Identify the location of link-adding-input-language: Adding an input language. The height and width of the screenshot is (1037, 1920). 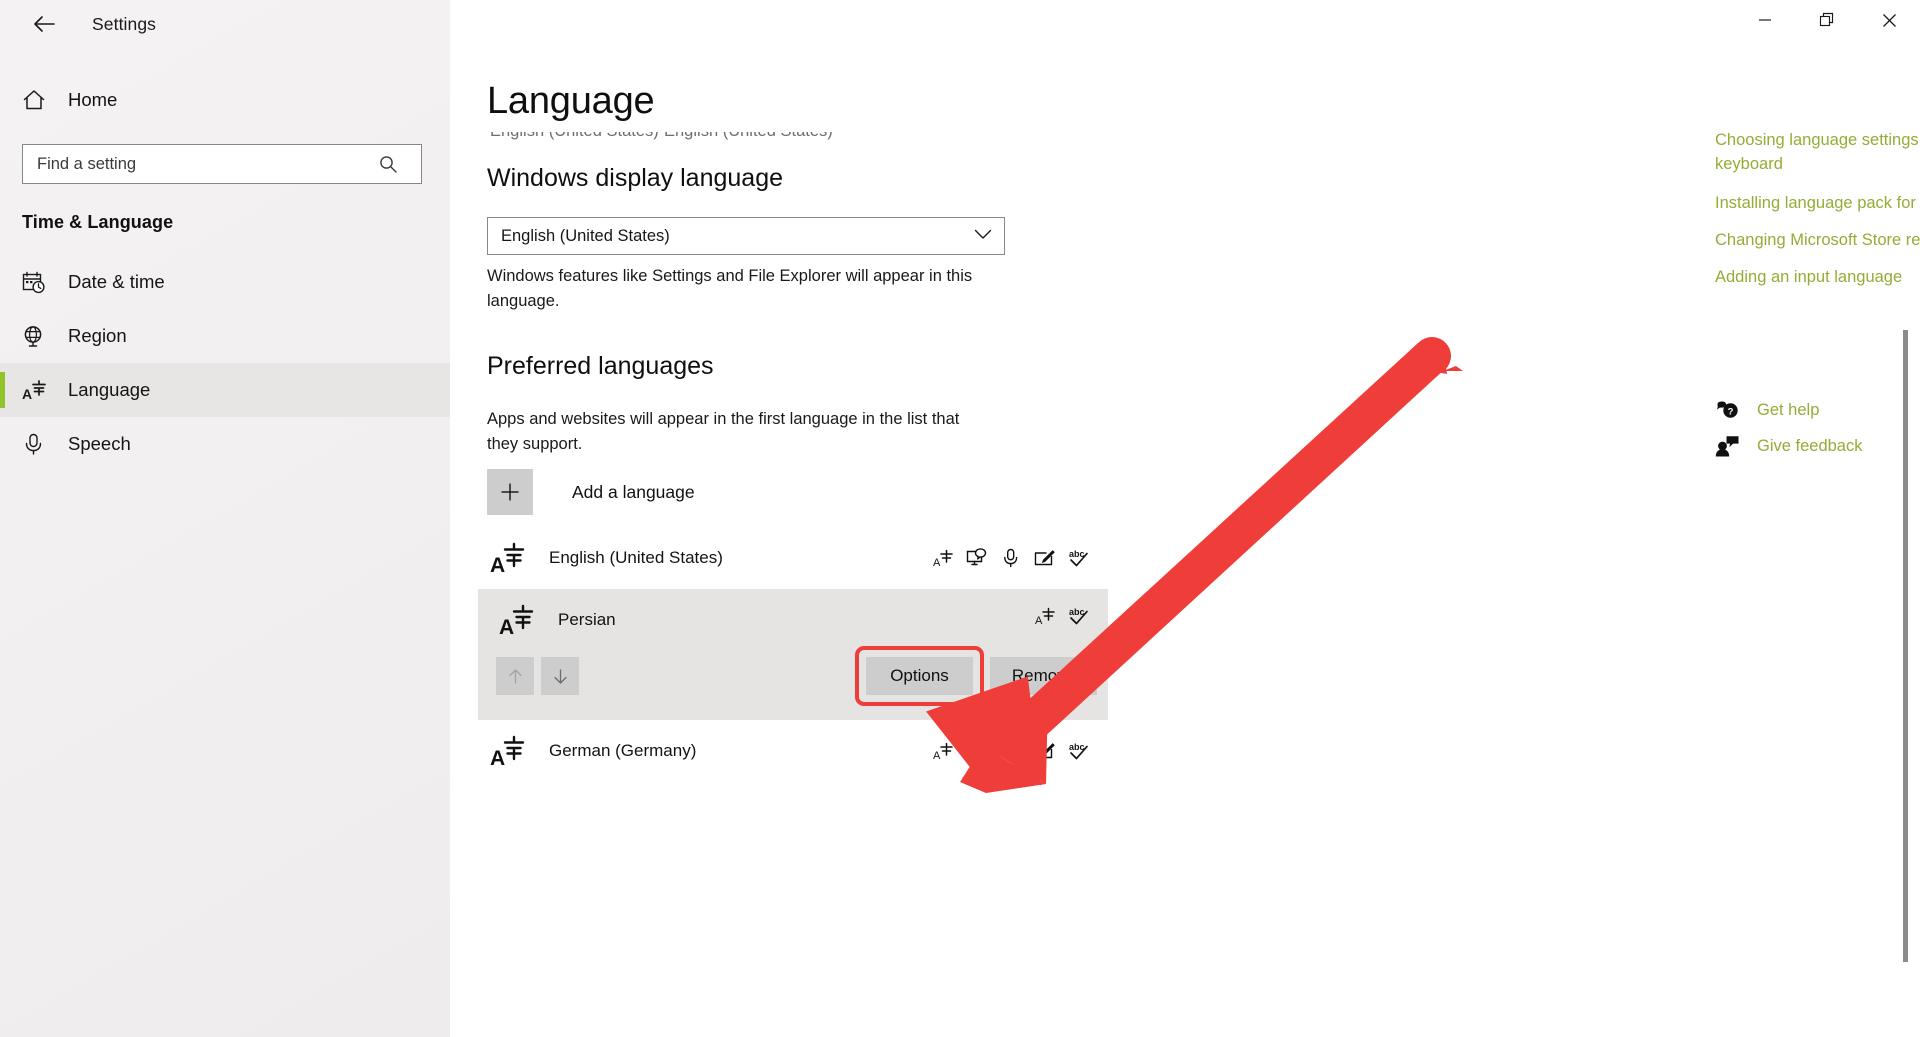
(1817, 277).